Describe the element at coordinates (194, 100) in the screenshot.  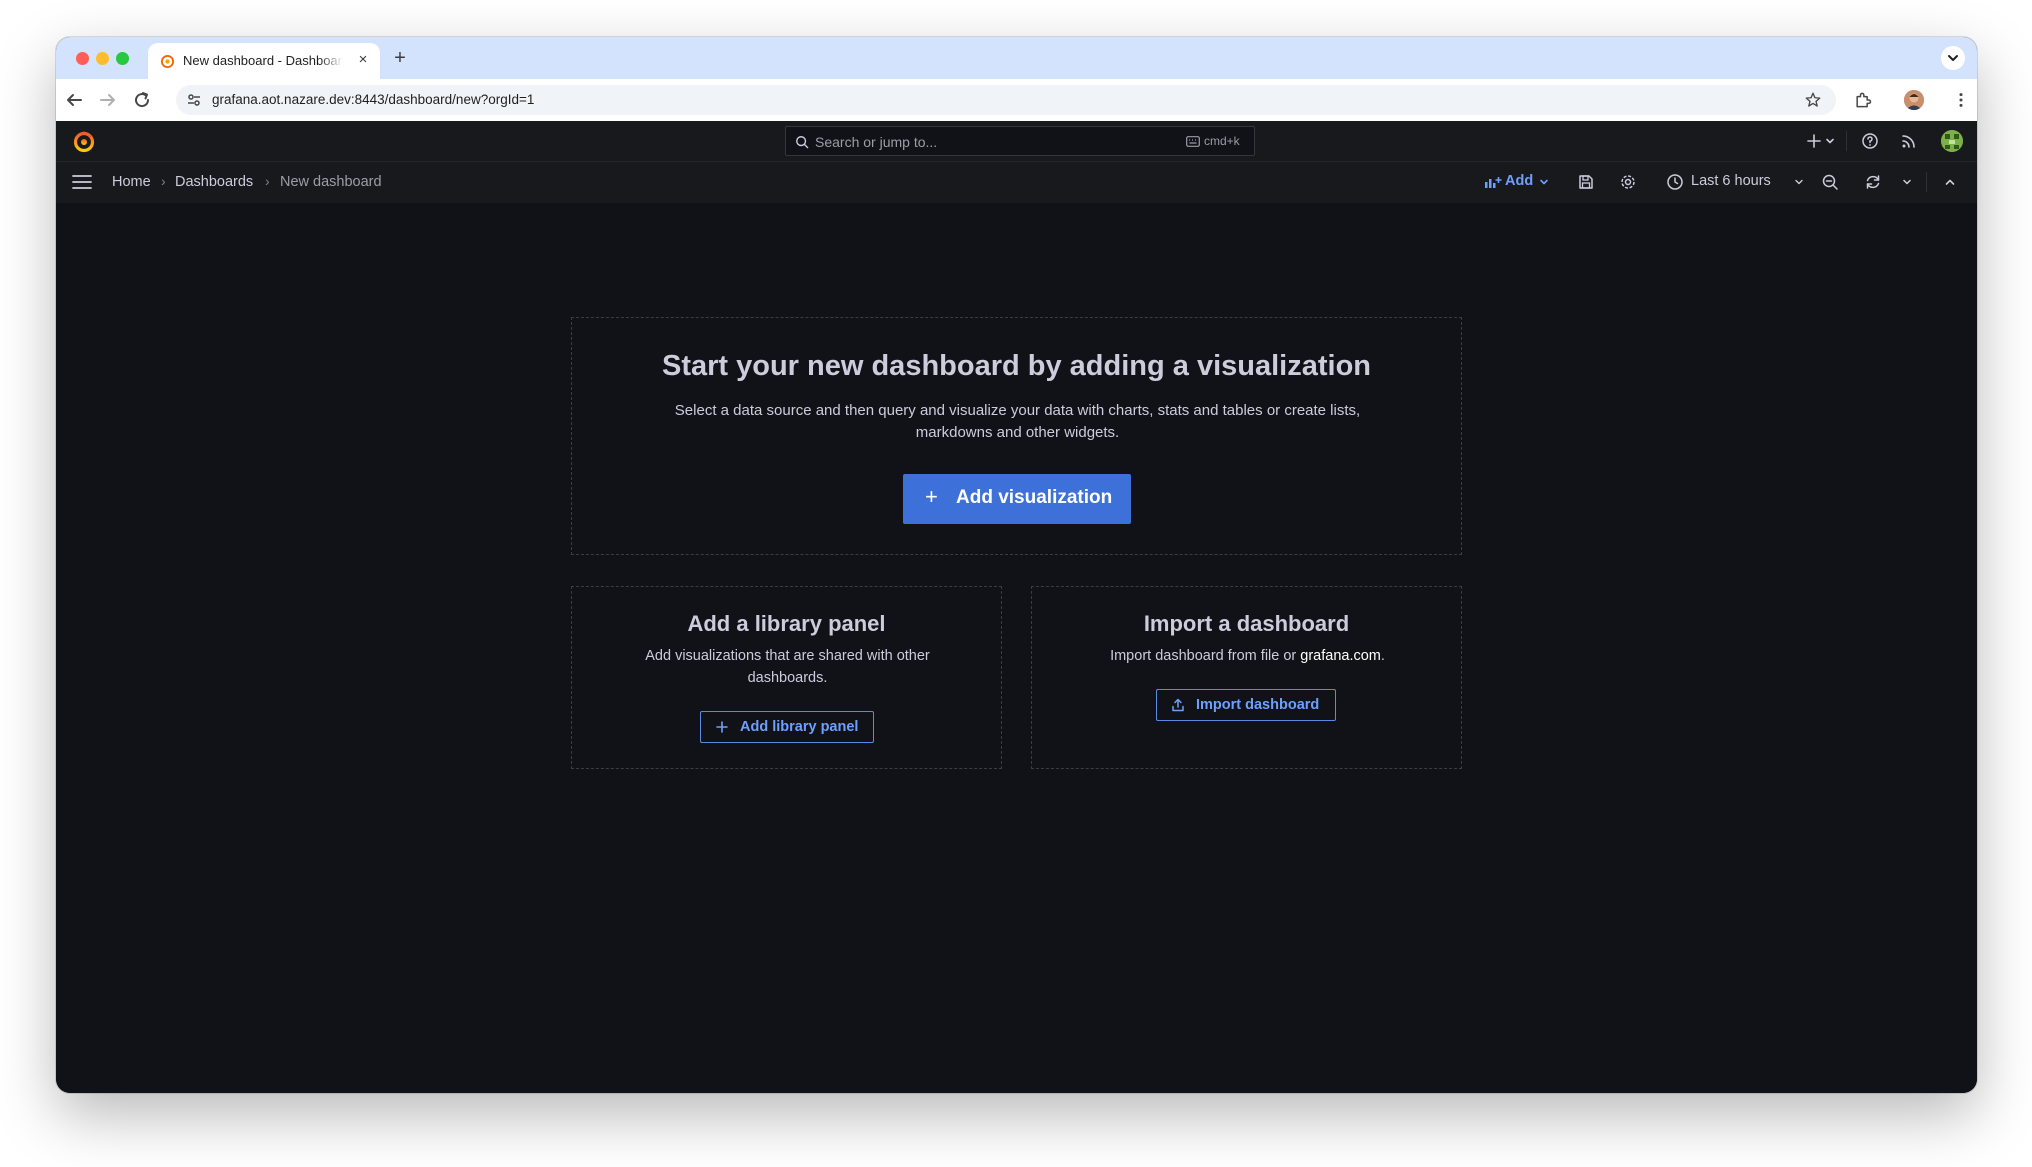
I see `site-settings-icon` at that location.